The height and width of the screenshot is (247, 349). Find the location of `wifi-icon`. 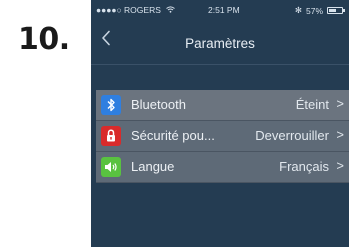

wifi-icon is located at coordinates (171, 9).